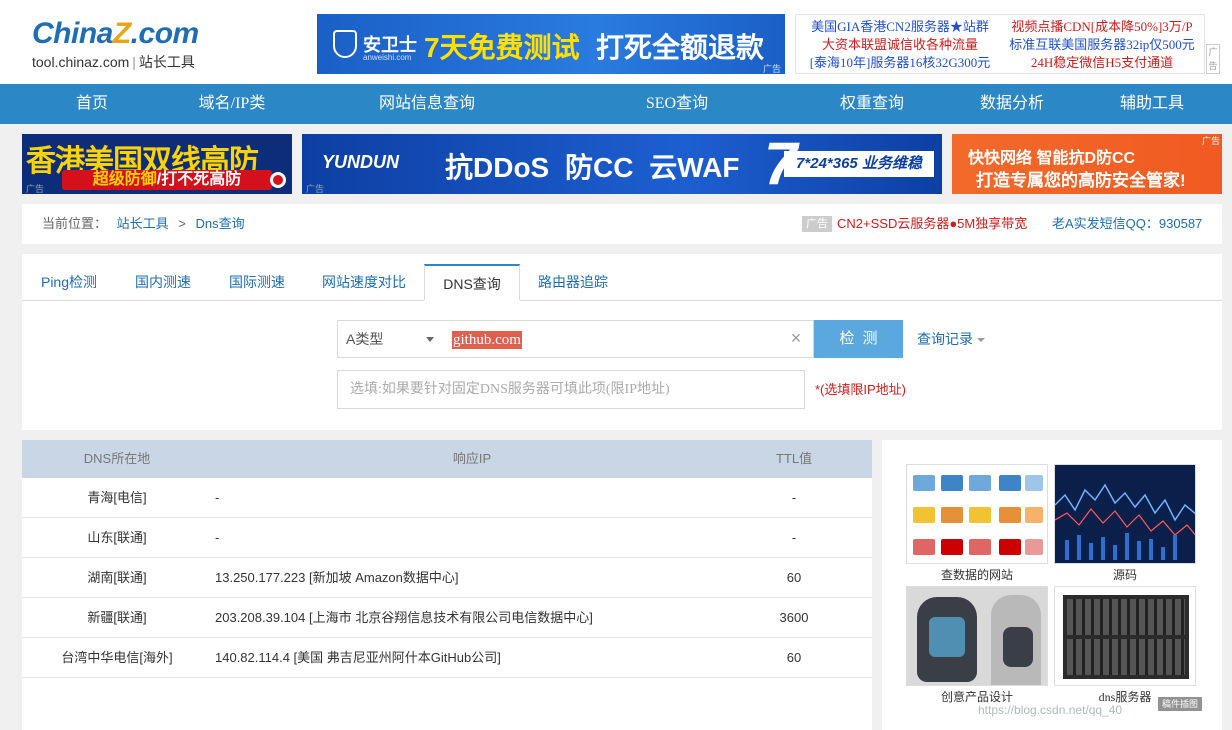 The height and width of the screenshot is (730, 1232). I want to click on dns-server-field, so click(571, 389).